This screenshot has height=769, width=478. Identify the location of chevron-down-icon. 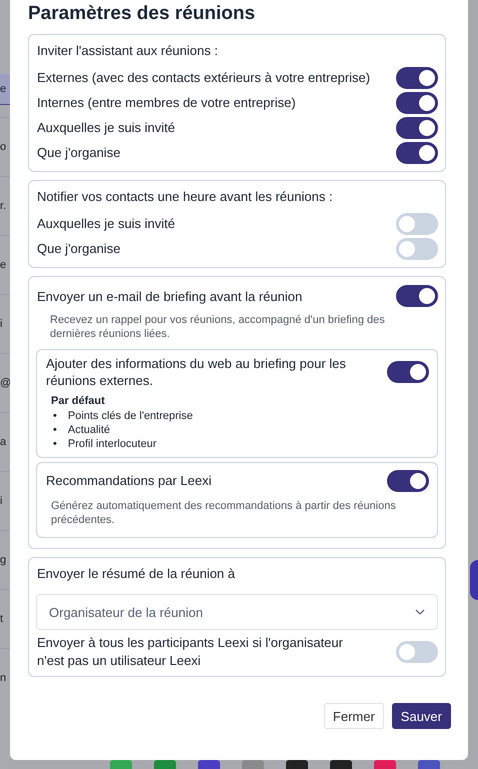
(420, 612).